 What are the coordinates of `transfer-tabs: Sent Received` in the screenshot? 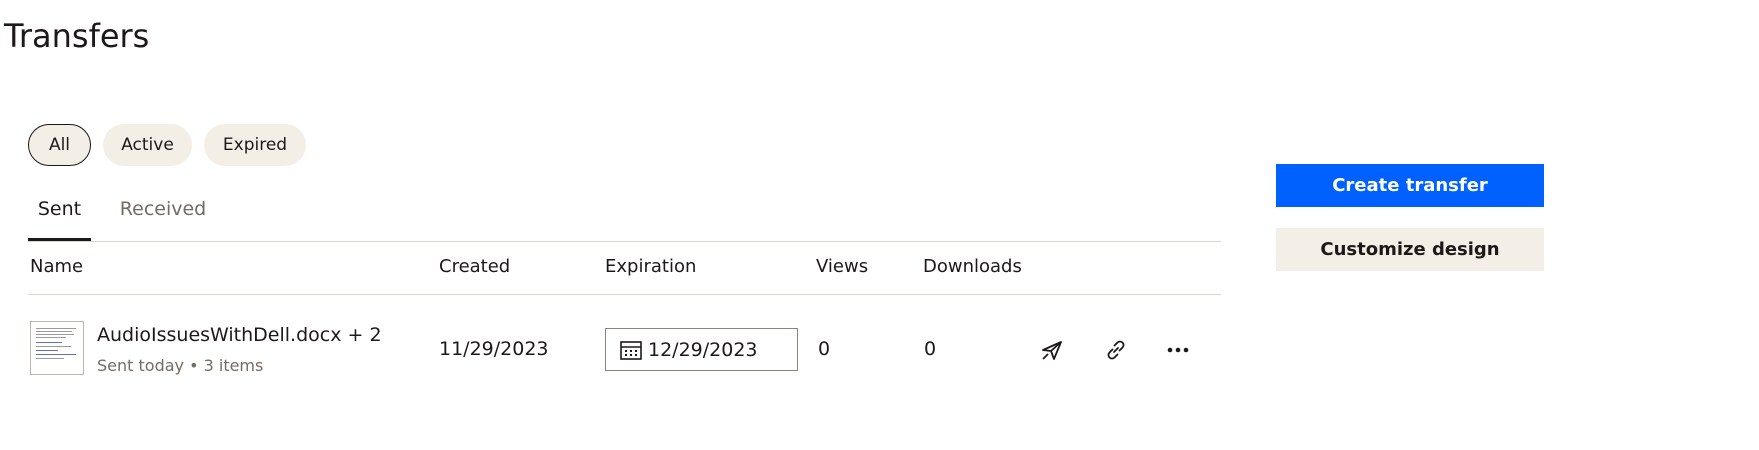 It's located at (624, 215).